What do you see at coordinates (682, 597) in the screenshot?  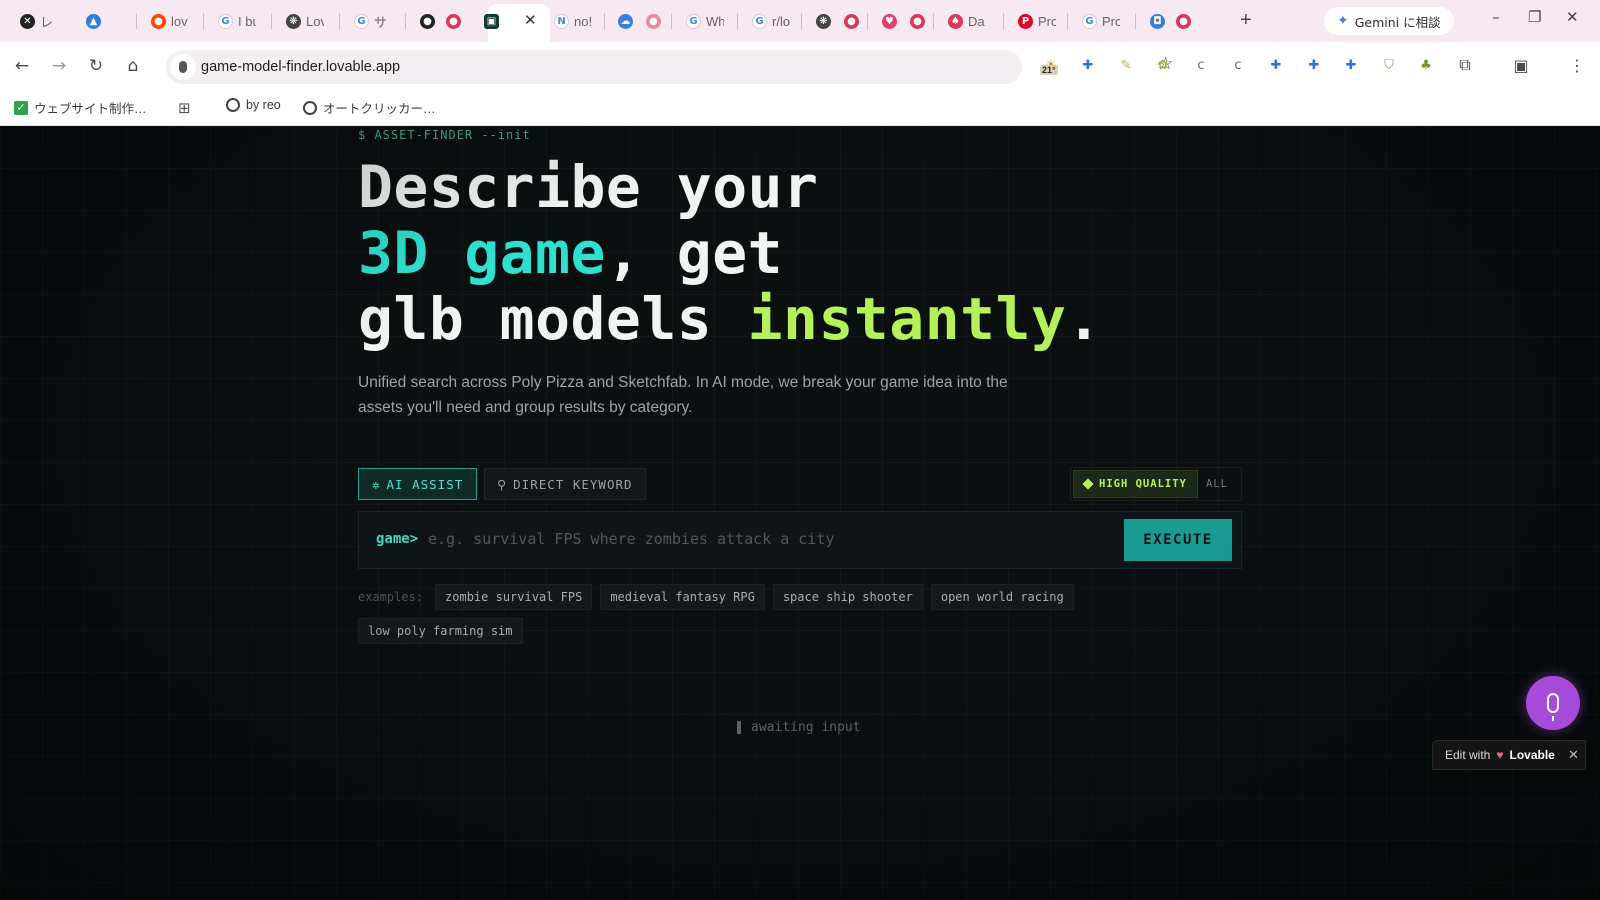 I see `example-chip: medieval fantasy RPG` at bounding box center [682, 597].